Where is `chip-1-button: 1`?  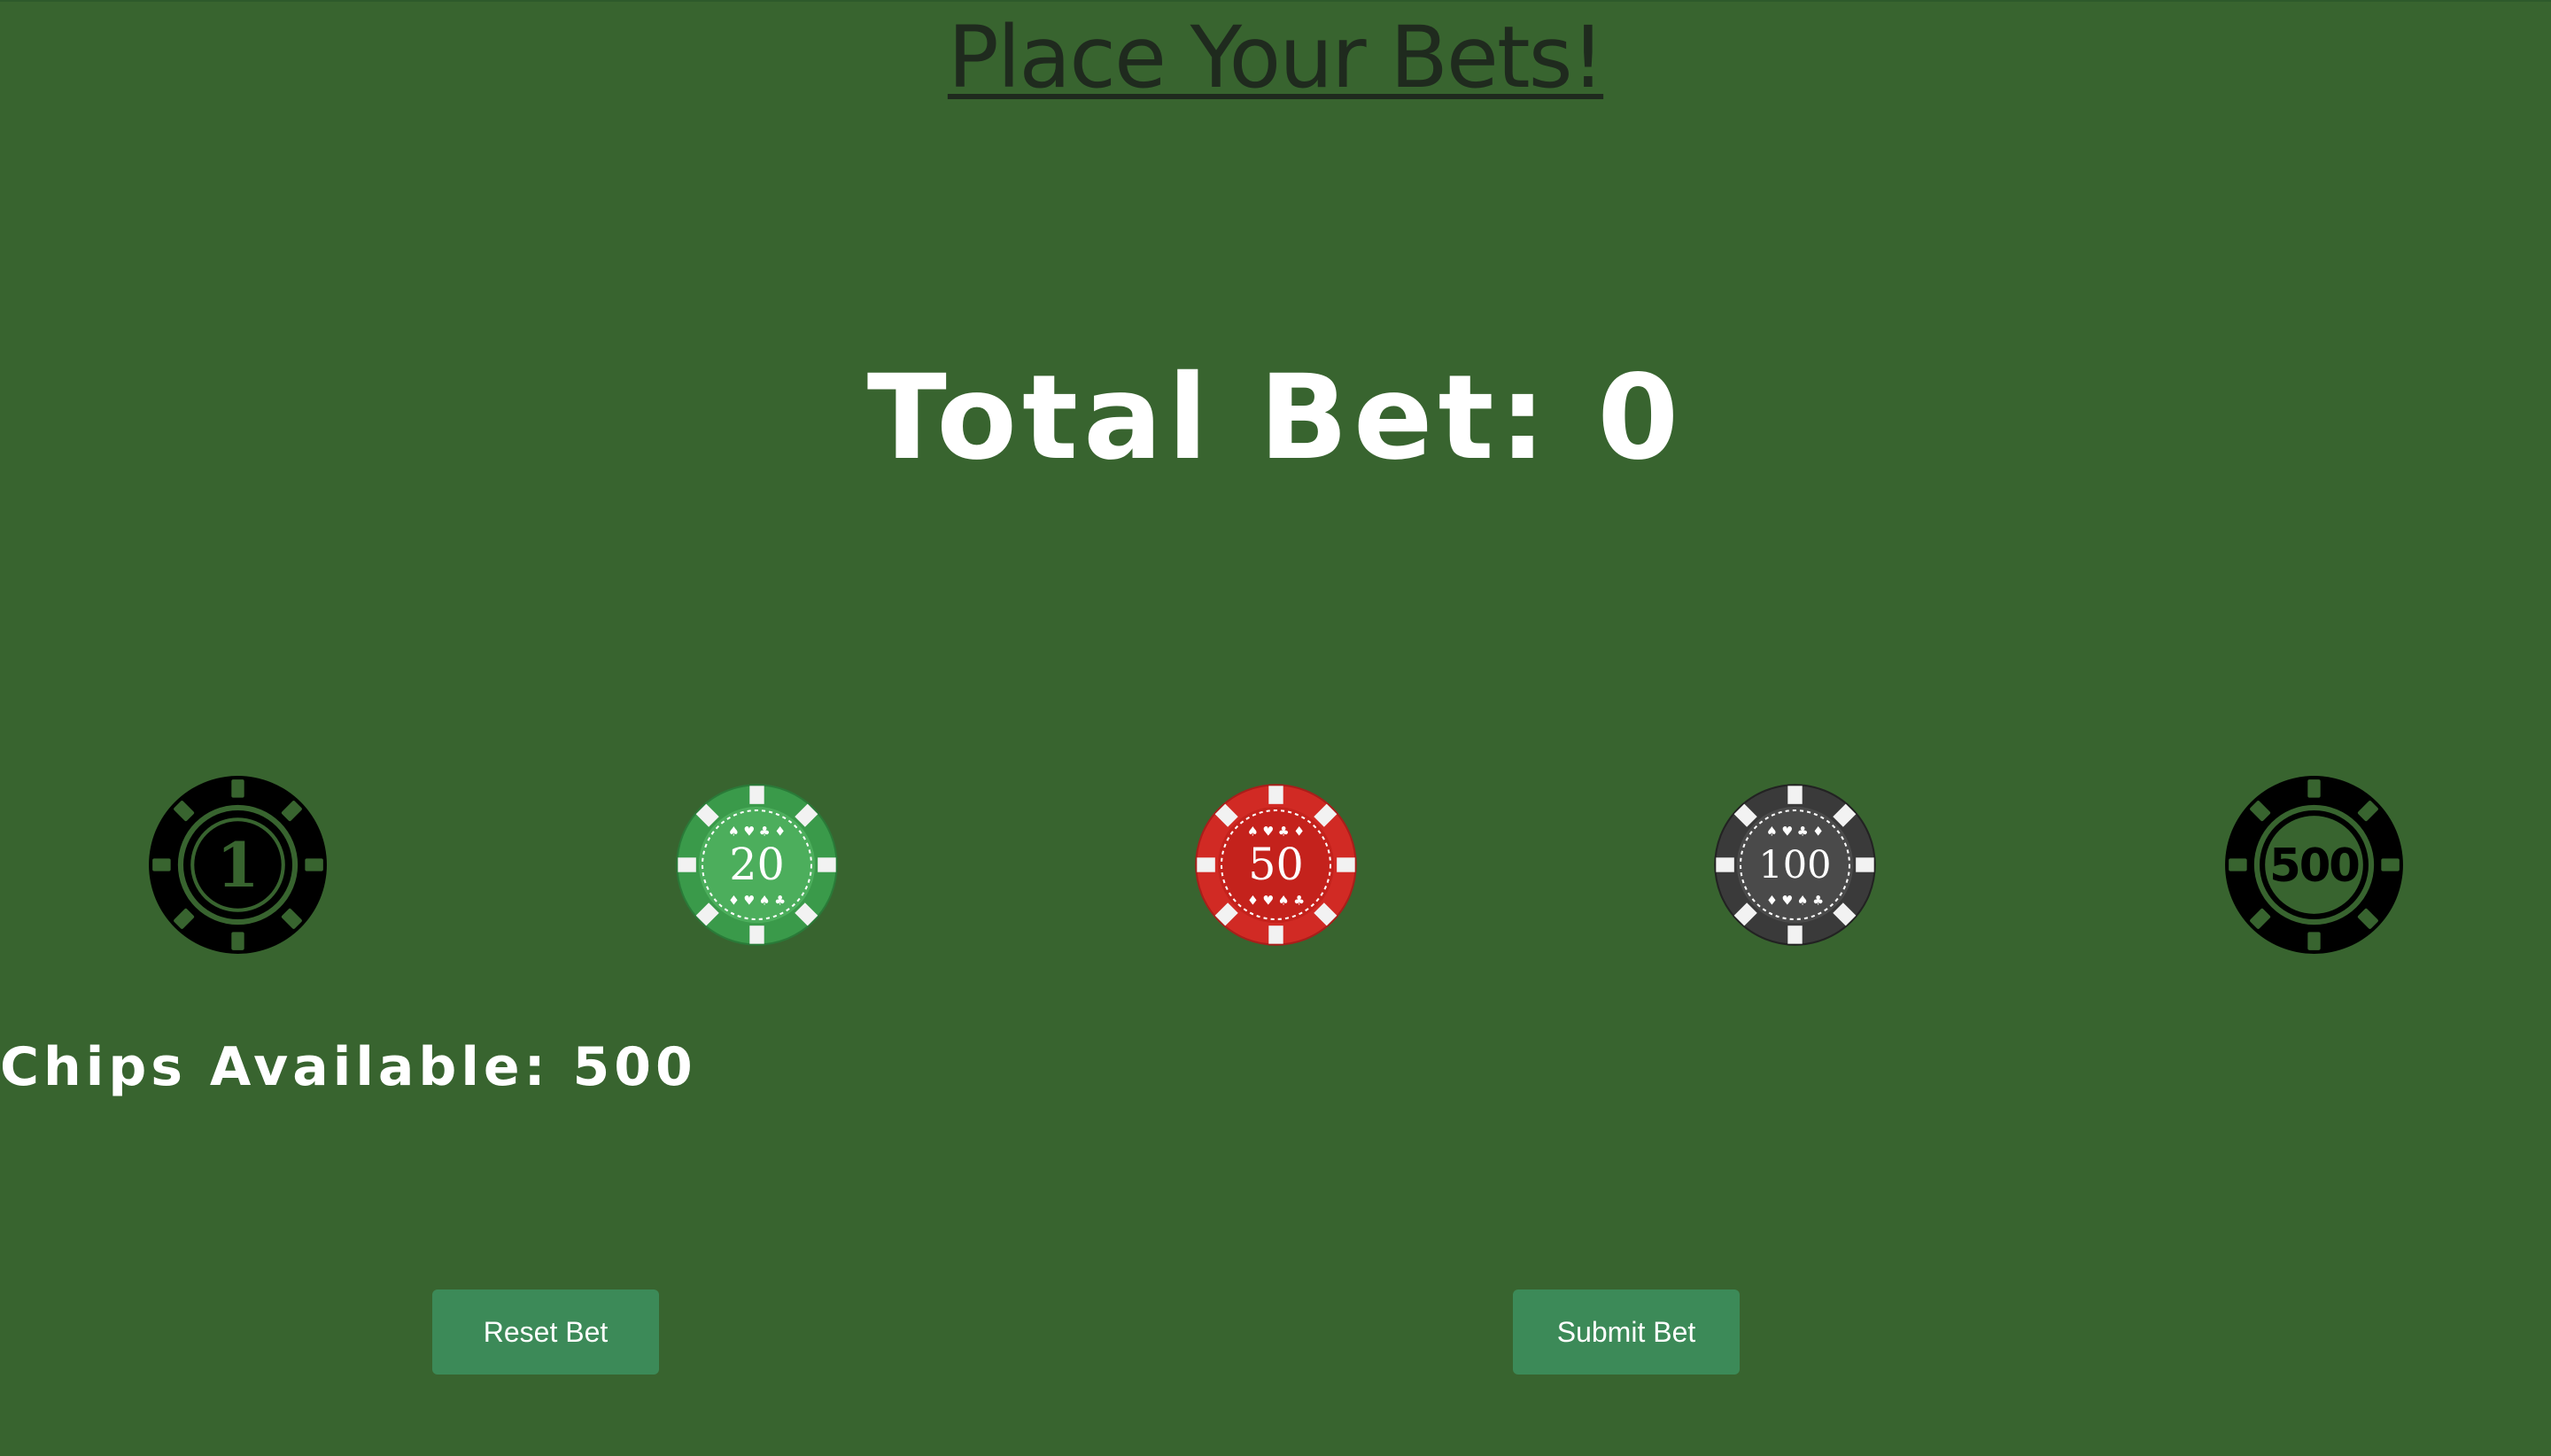
chip-1-button: 1 is located at coordinates (238, 865).